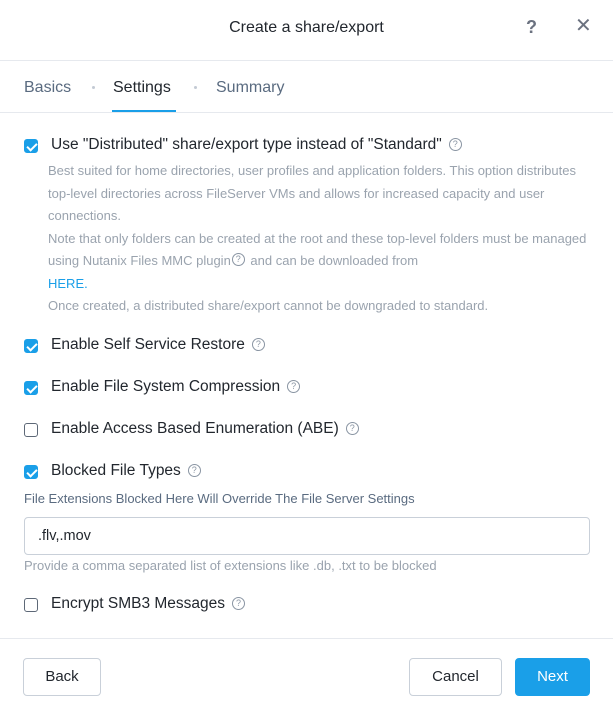  Describe the element at coordinates (31, 605) in the screenshot. I see `smb3-encrypt-checkbox` at that location.